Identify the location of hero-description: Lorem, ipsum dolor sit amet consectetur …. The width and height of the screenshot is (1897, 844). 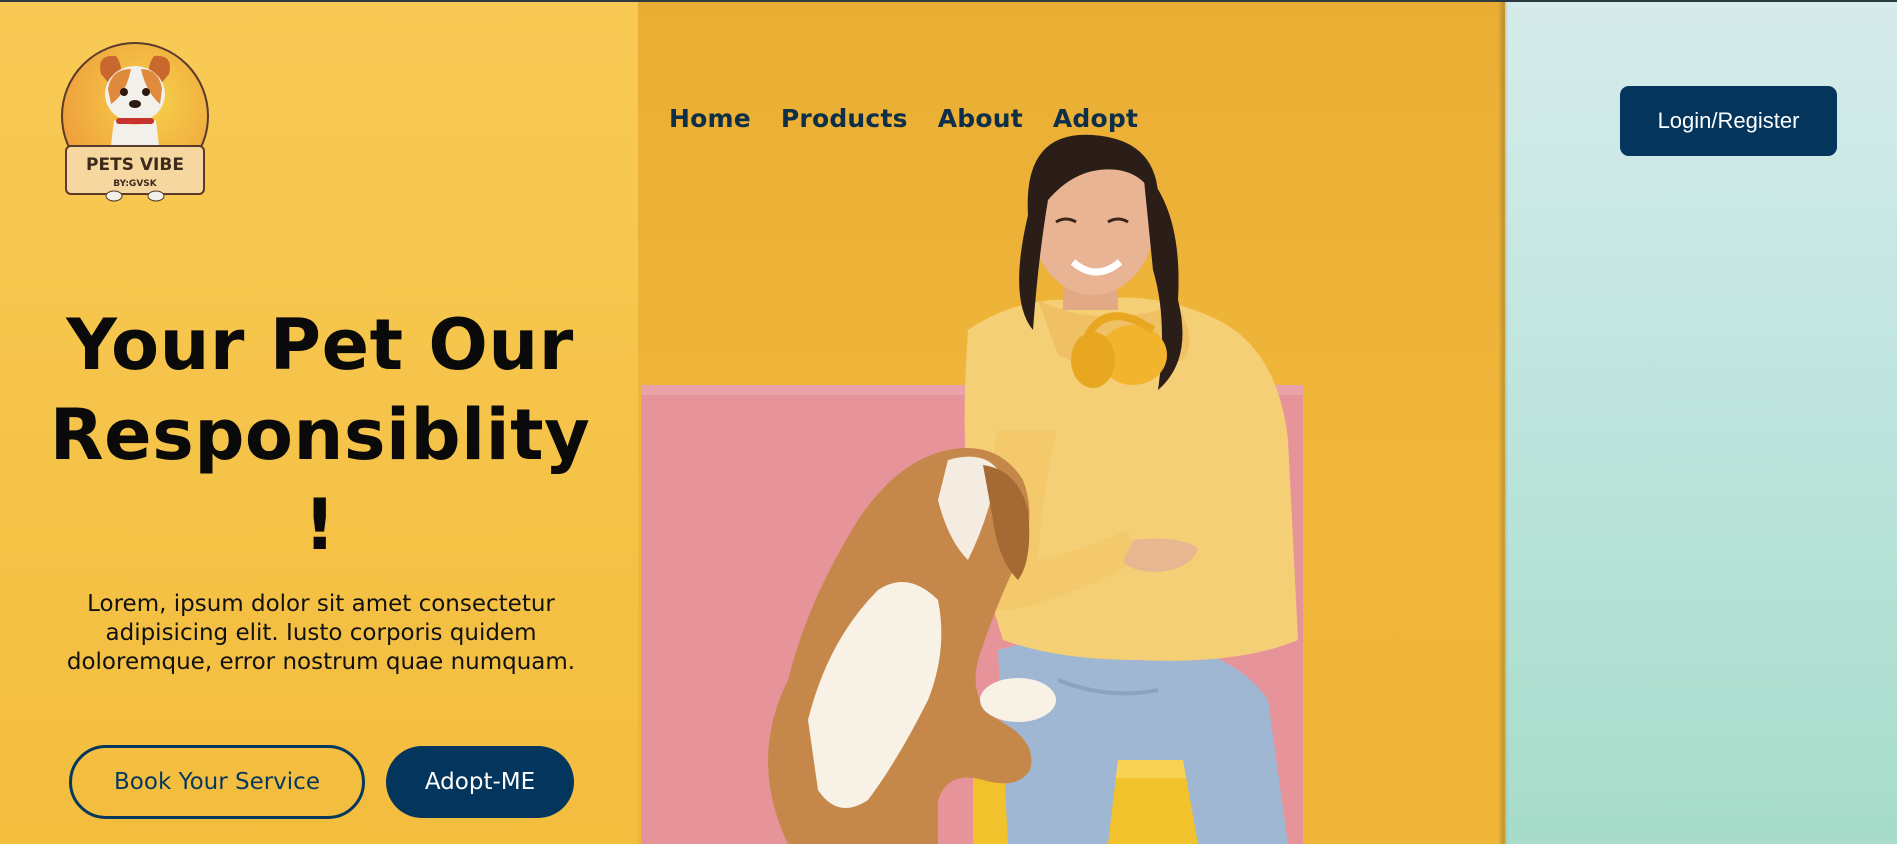
(321, 633).